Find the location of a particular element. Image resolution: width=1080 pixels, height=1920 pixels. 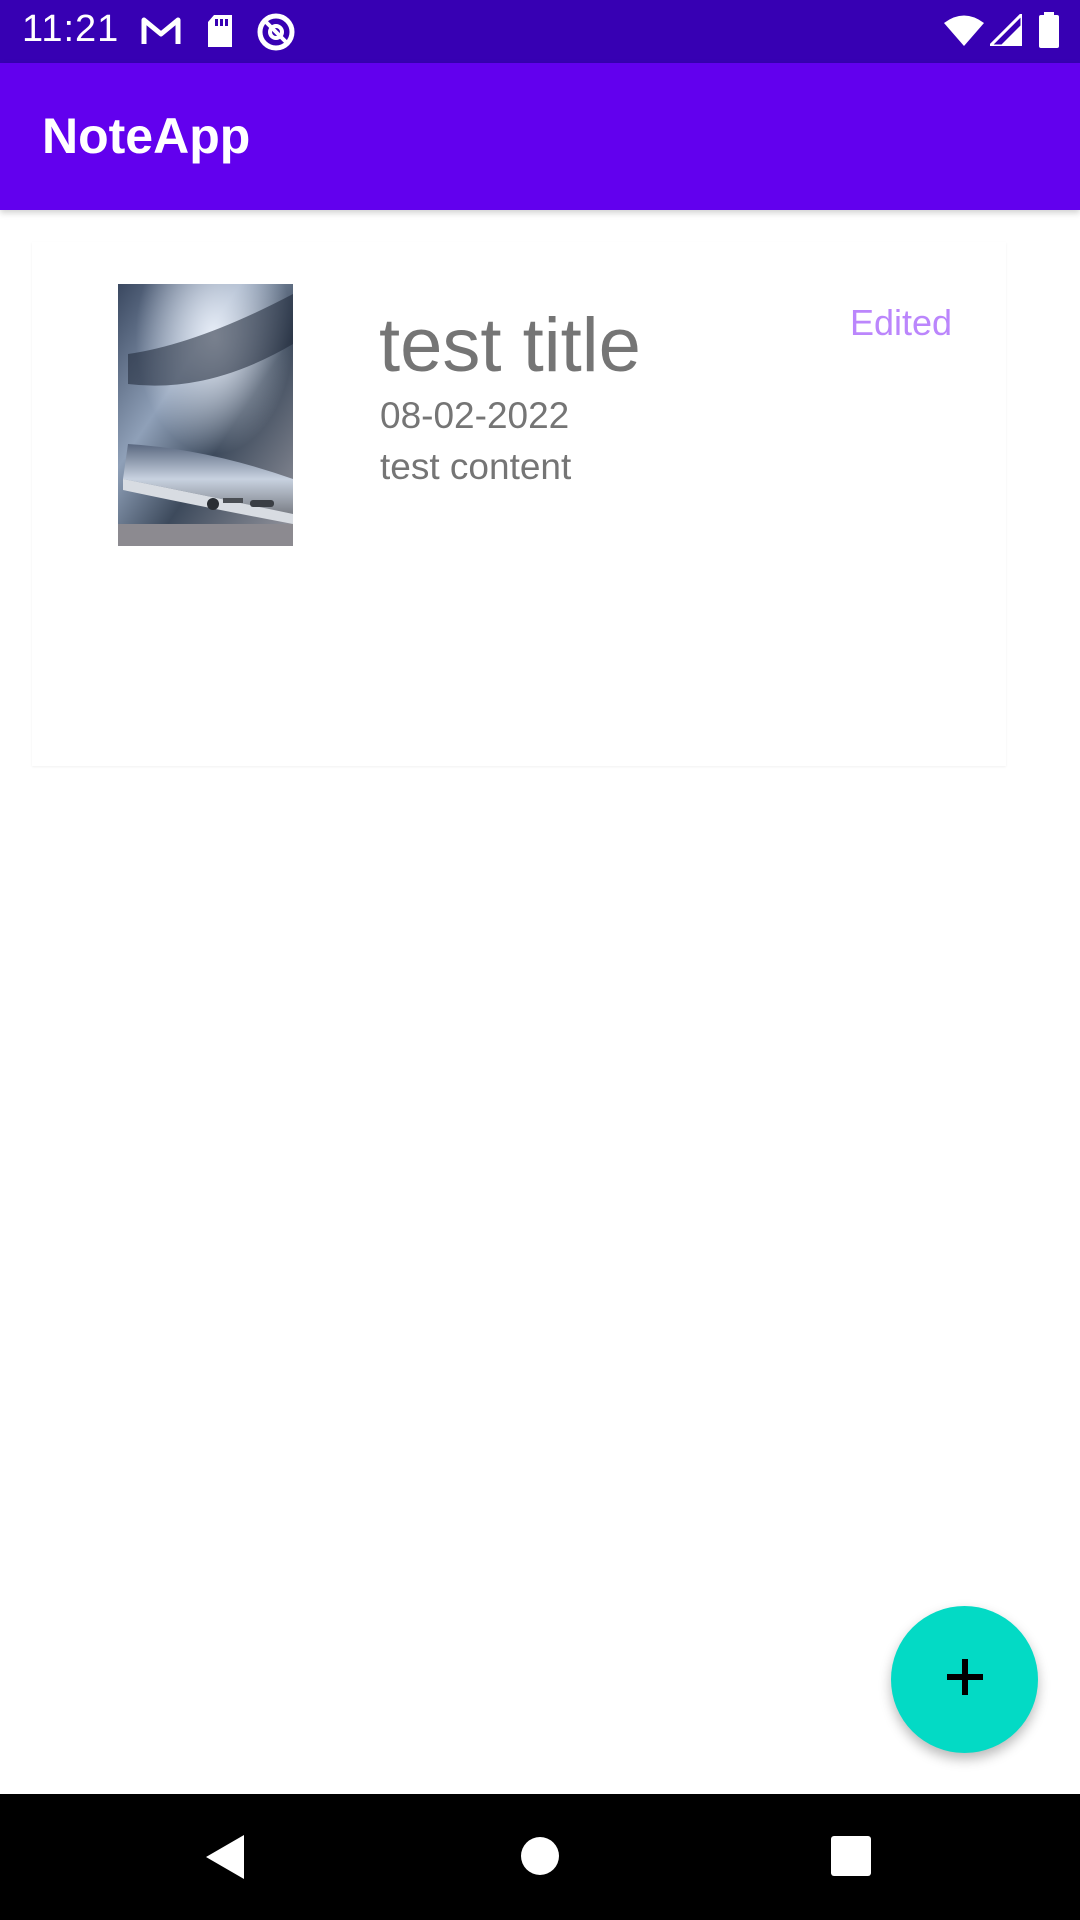

at-sign-icon is located at coordinates (276, 34).